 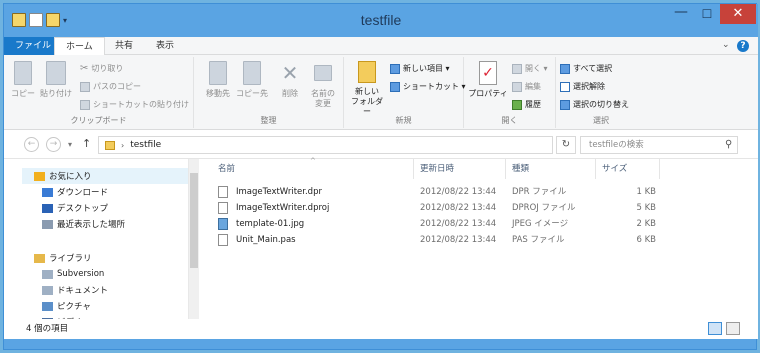 What do you see at coordinates (268, 120) in the screenshot?
I see `group-label: 整理` at bounding box center [268, 120].